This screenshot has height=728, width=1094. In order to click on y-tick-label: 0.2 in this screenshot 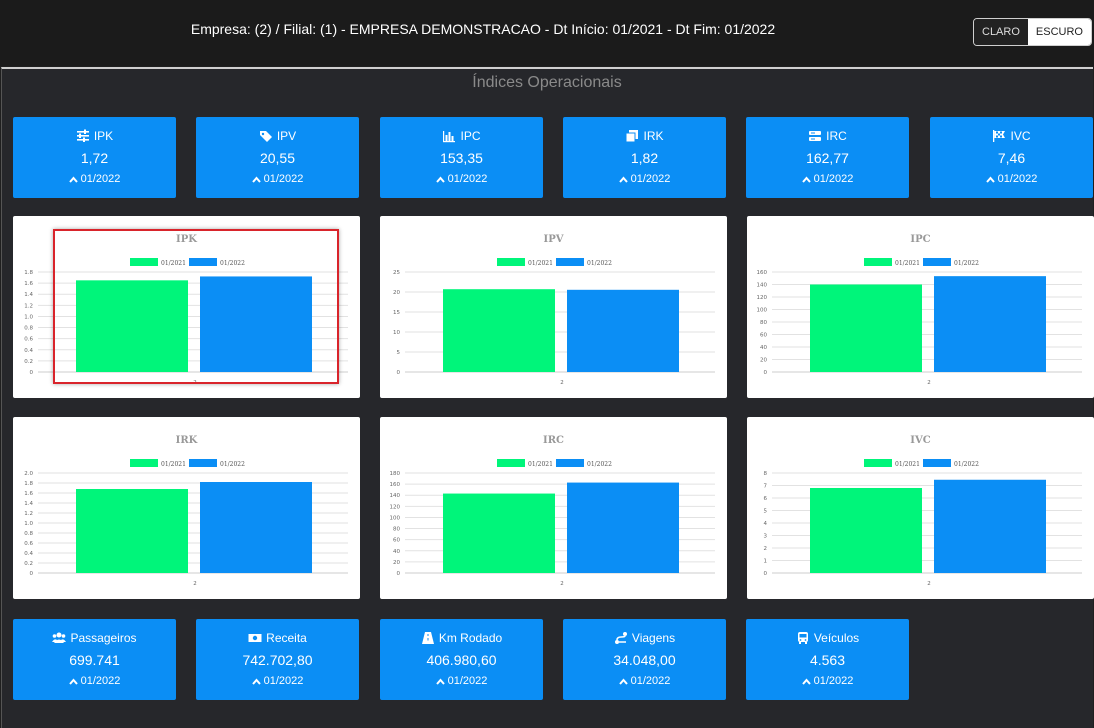, I will do `click(28, 362)`.